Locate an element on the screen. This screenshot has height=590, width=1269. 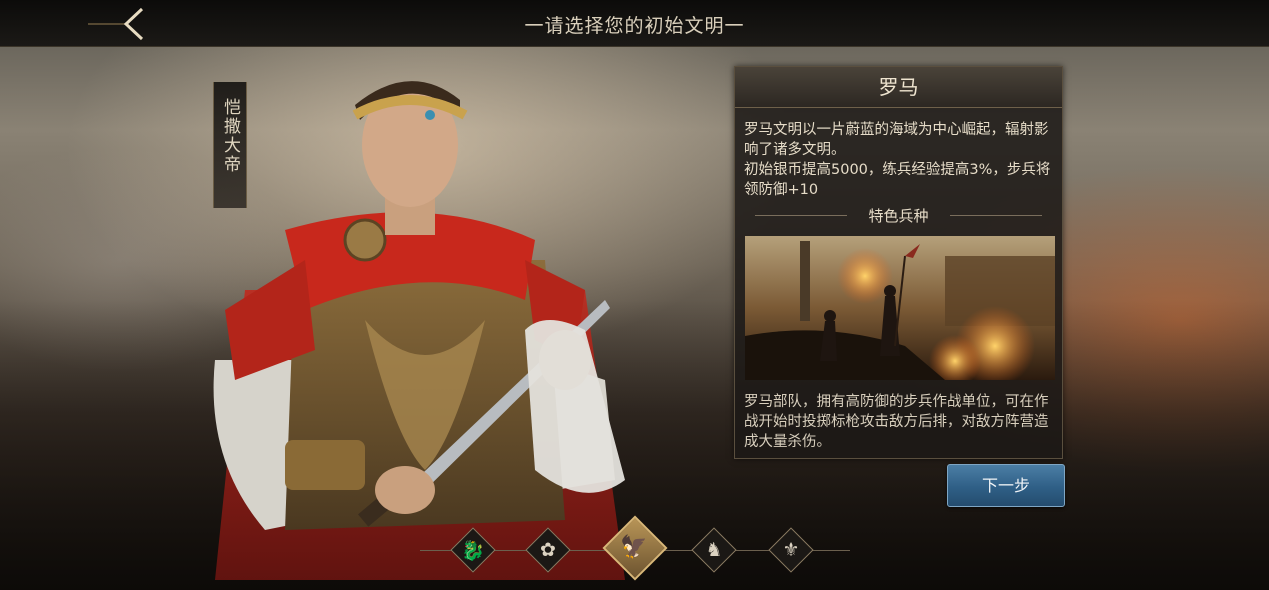
rose-icon: ✿ is located at coordinates (548, 550).